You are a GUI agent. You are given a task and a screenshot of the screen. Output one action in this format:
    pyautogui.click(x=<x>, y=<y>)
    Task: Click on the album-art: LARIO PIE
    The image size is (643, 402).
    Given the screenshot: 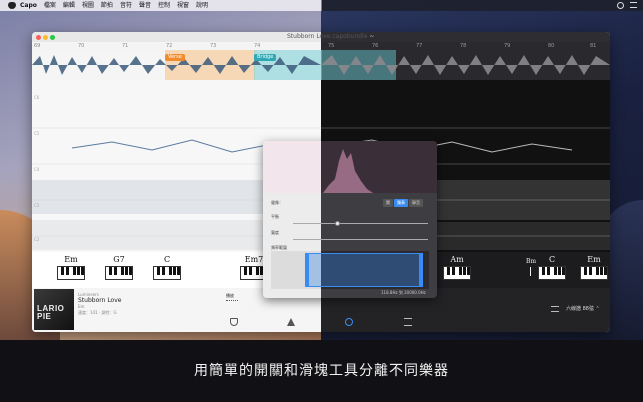 What is the action you would take?
    pyautogui.click(x=54, y=309)
    